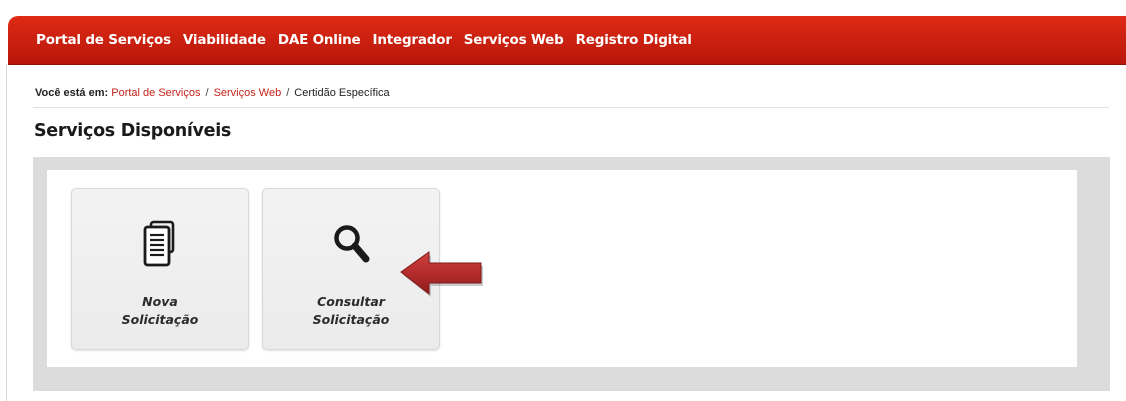 This screenshot has width=1126, height=401. I want to click on nav-item-servicos-web: Serviços Web, so click(514, 40).